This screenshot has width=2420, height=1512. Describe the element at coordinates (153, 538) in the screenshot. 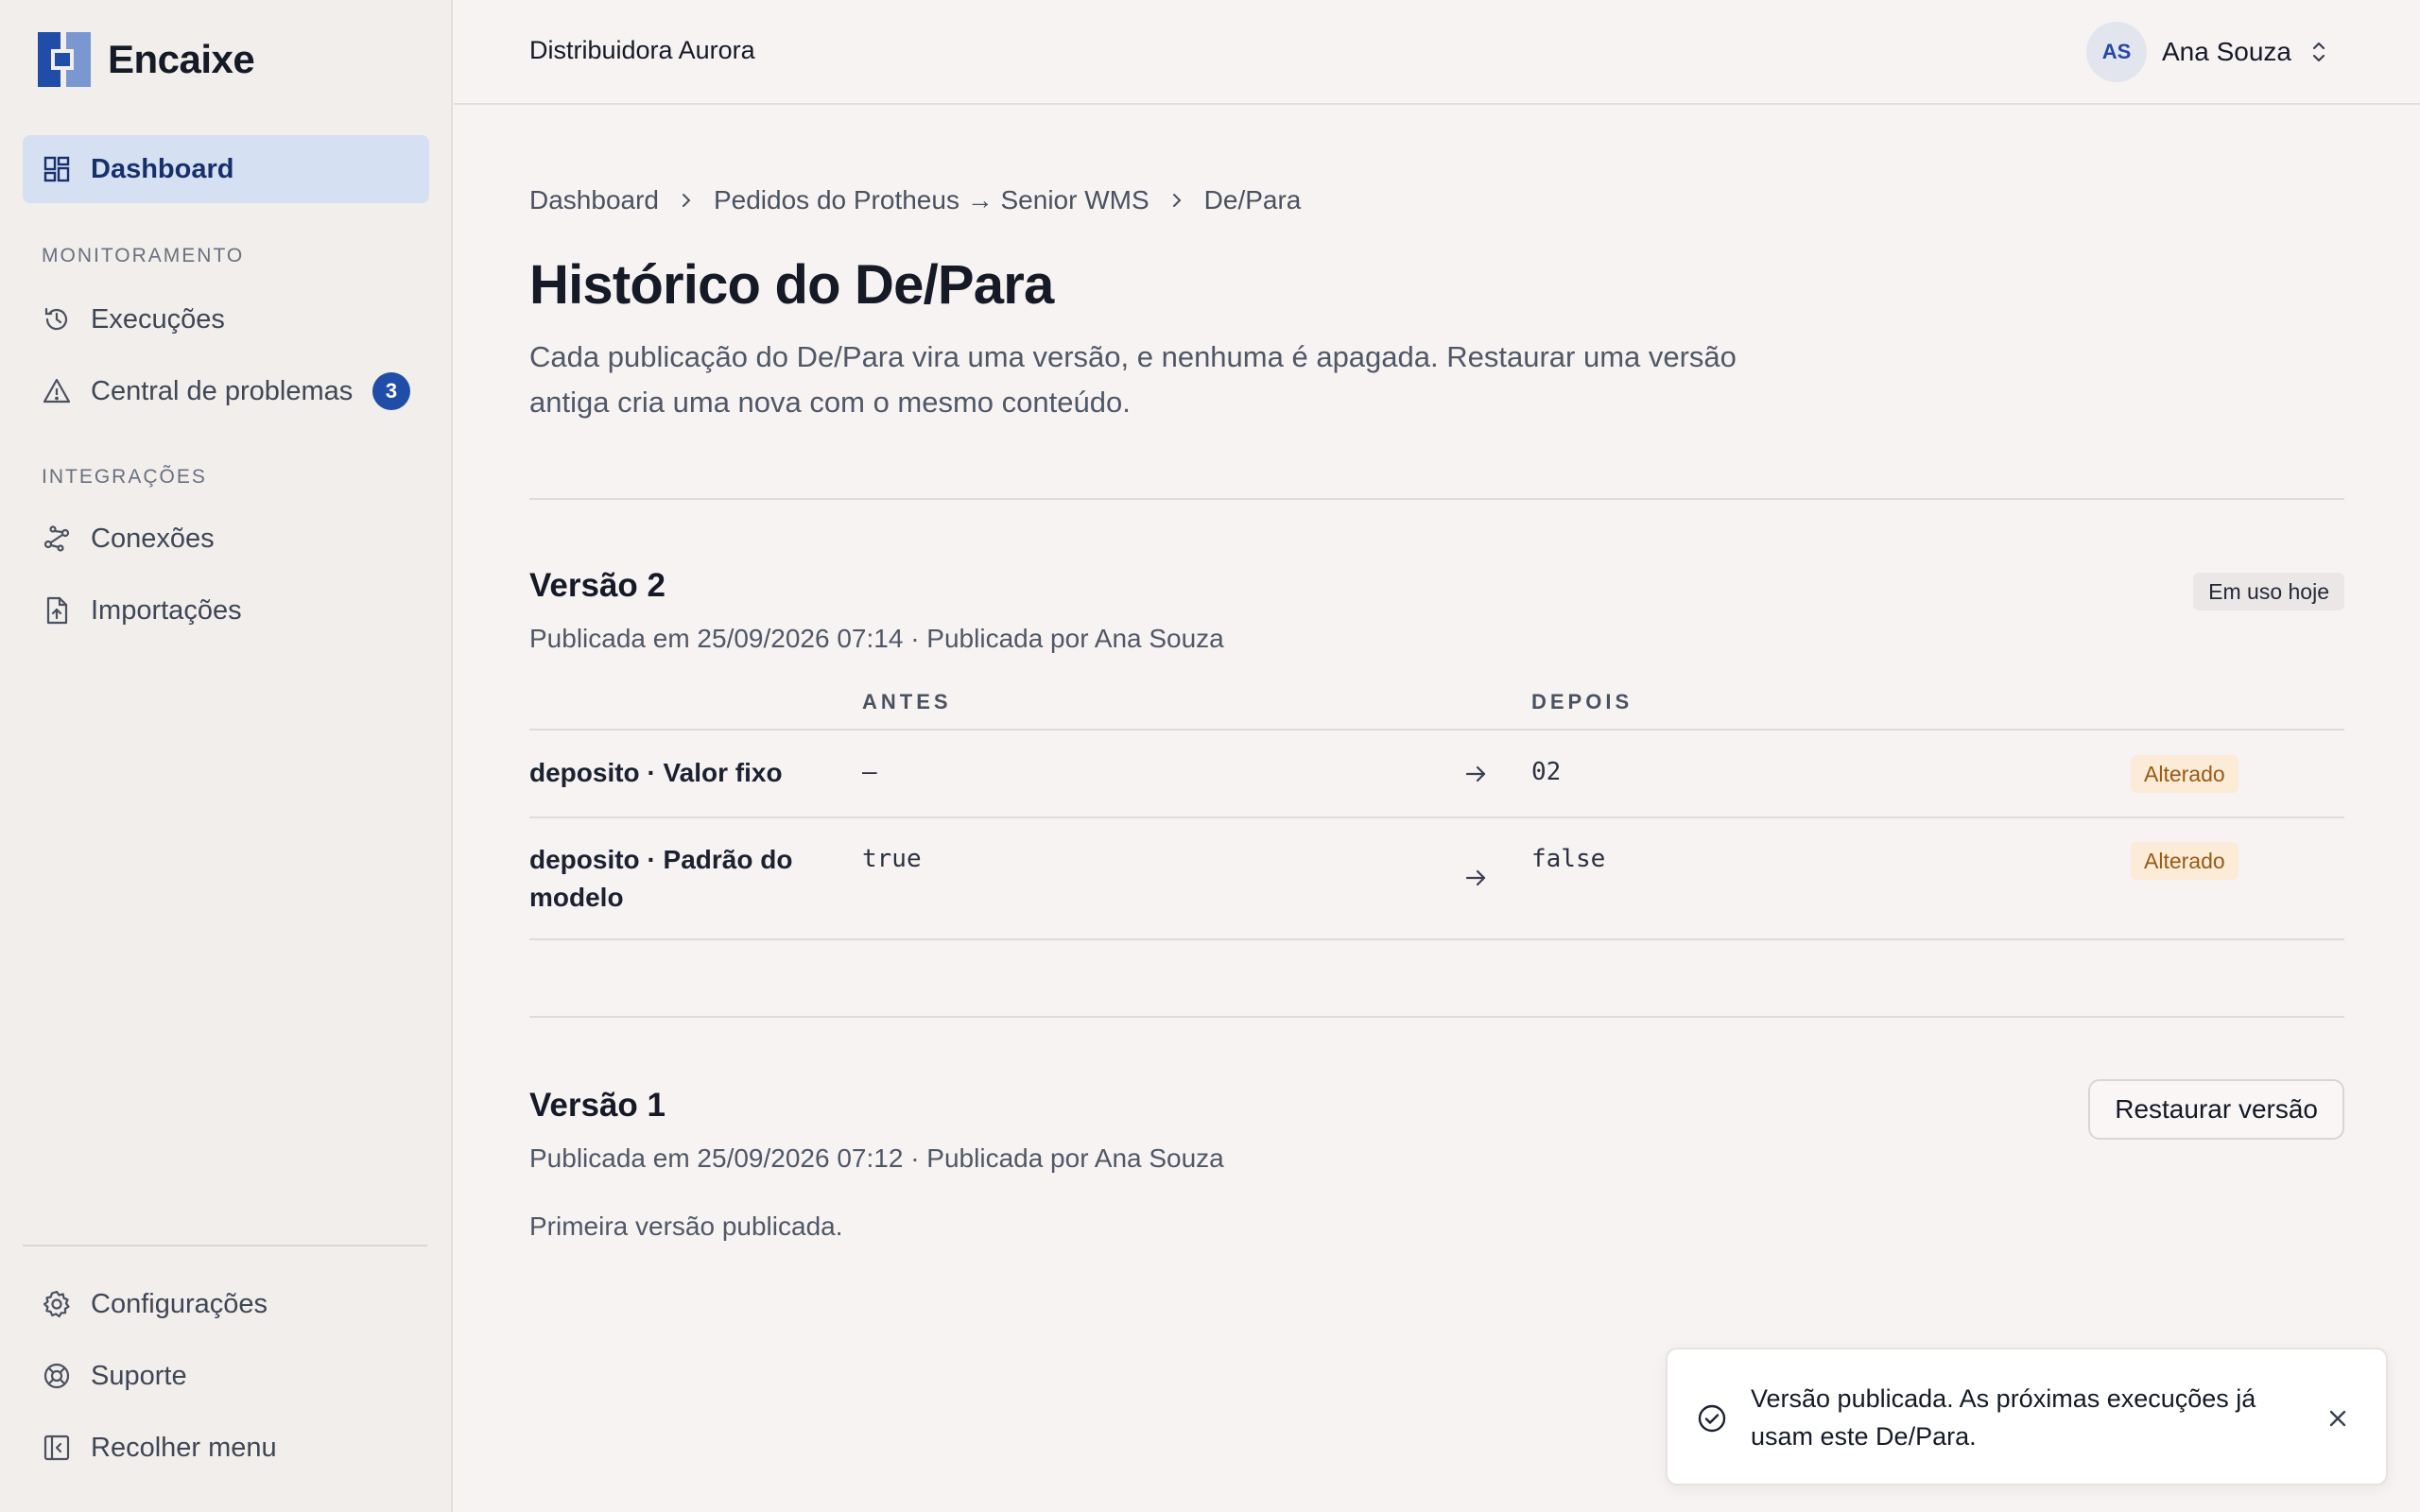

I see `sidebar-item-label: Conexões` at that location.